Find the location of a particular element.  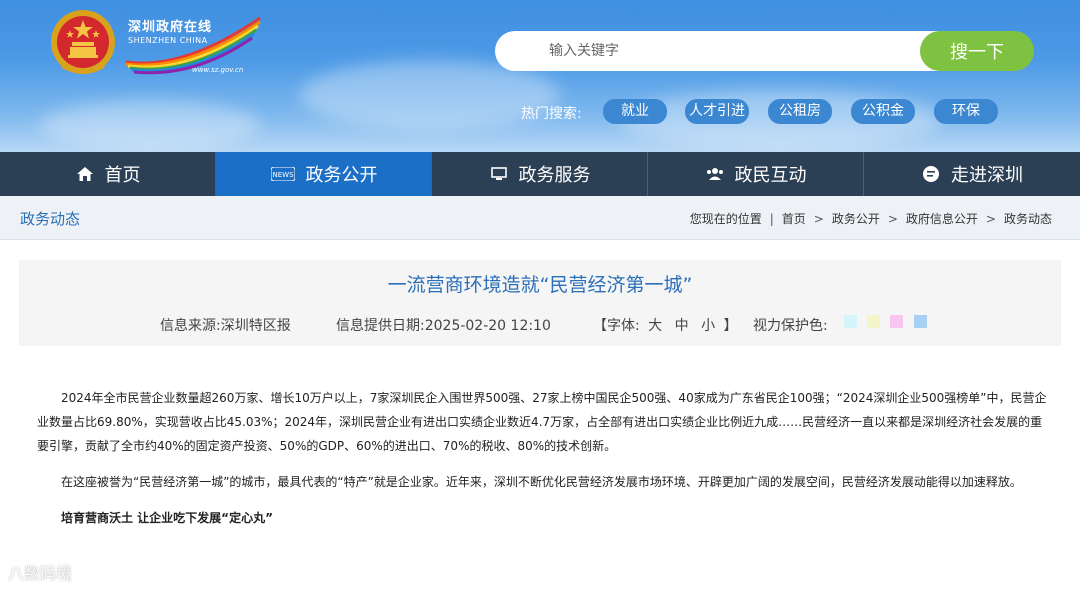

nav-item-label: 政民互动 is located at coordinates (770, 175).